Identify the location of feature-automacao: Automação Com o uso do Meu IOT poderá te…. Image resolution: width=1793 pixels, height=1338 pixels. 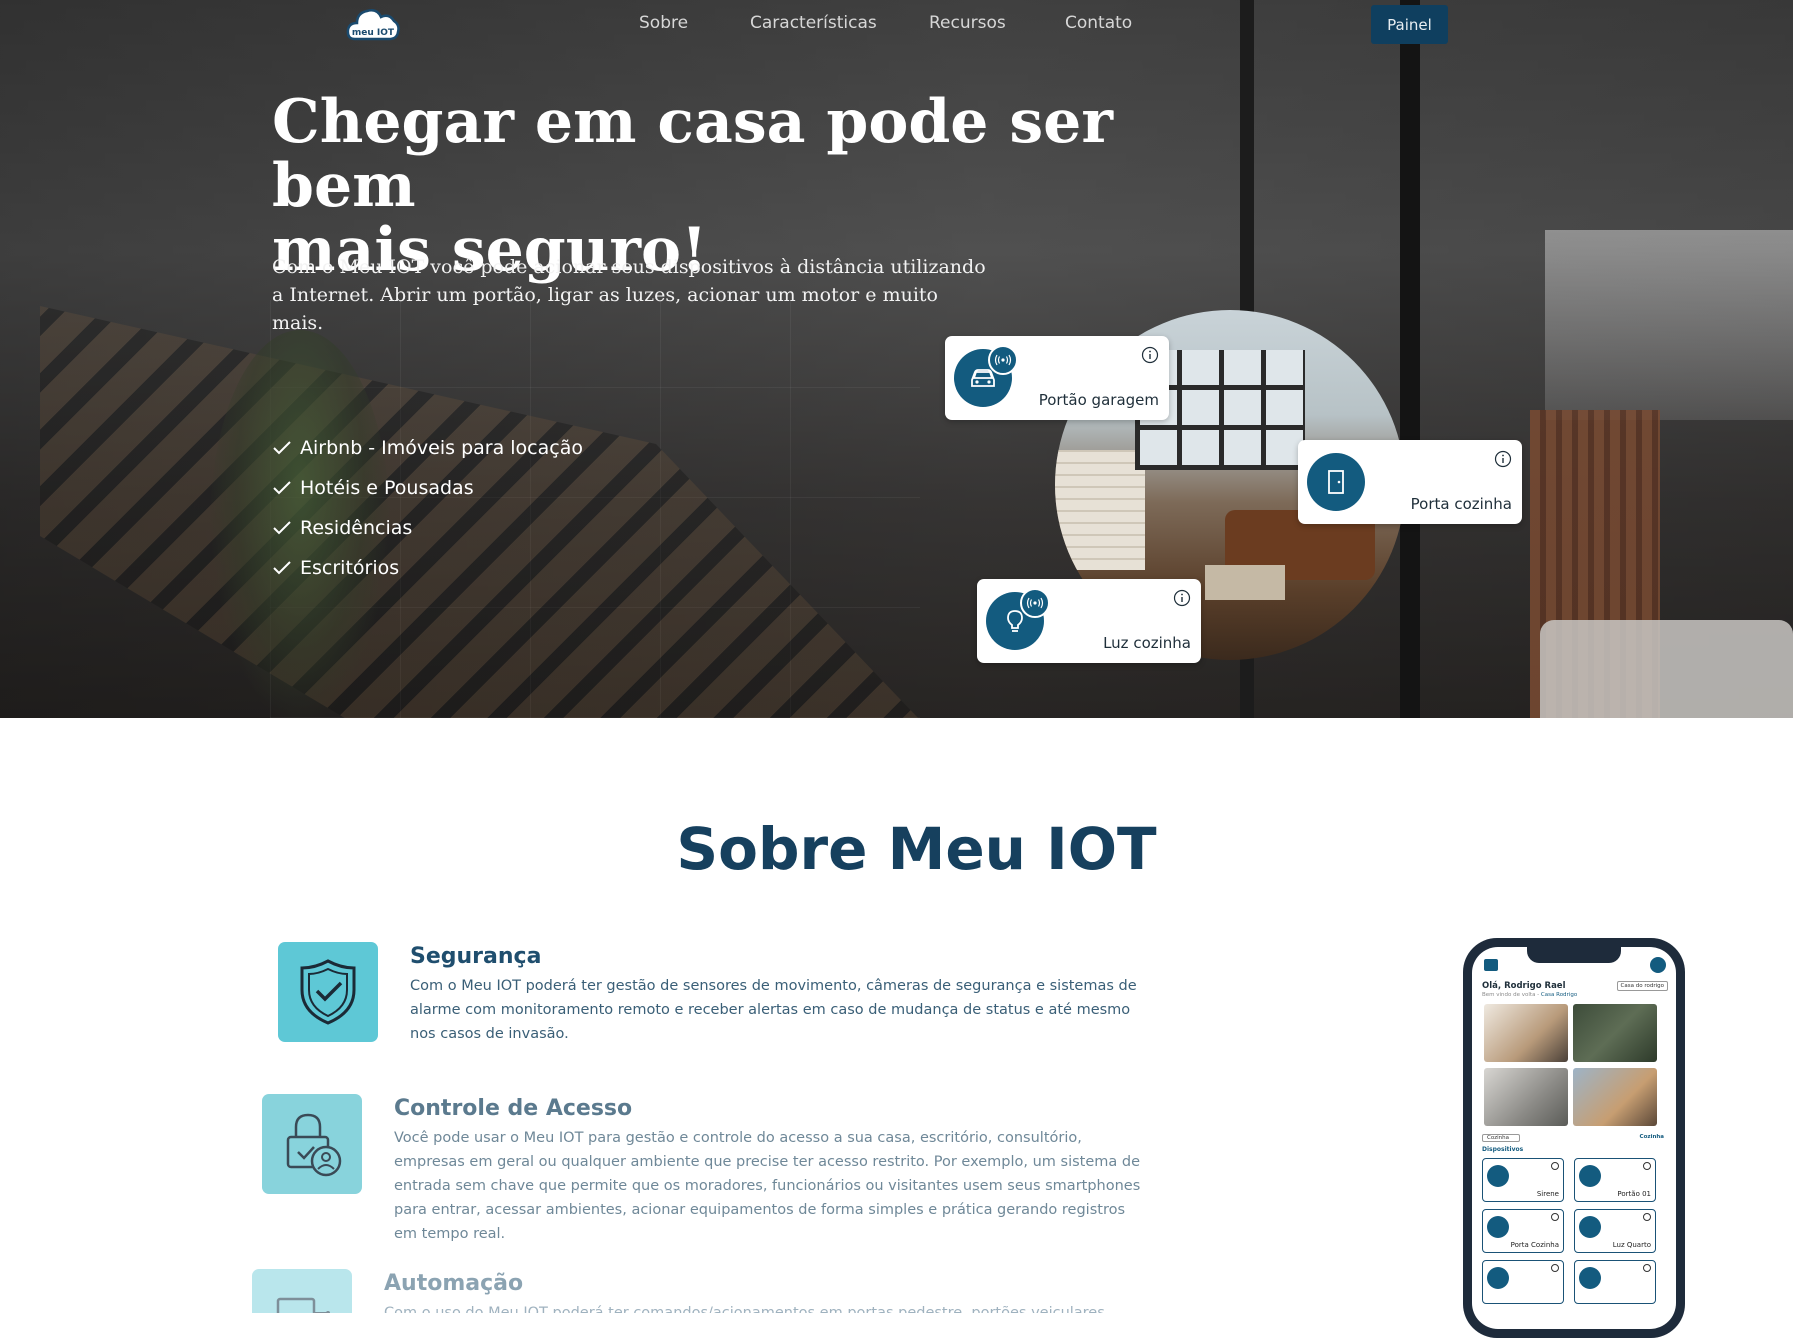
(702, 1291).